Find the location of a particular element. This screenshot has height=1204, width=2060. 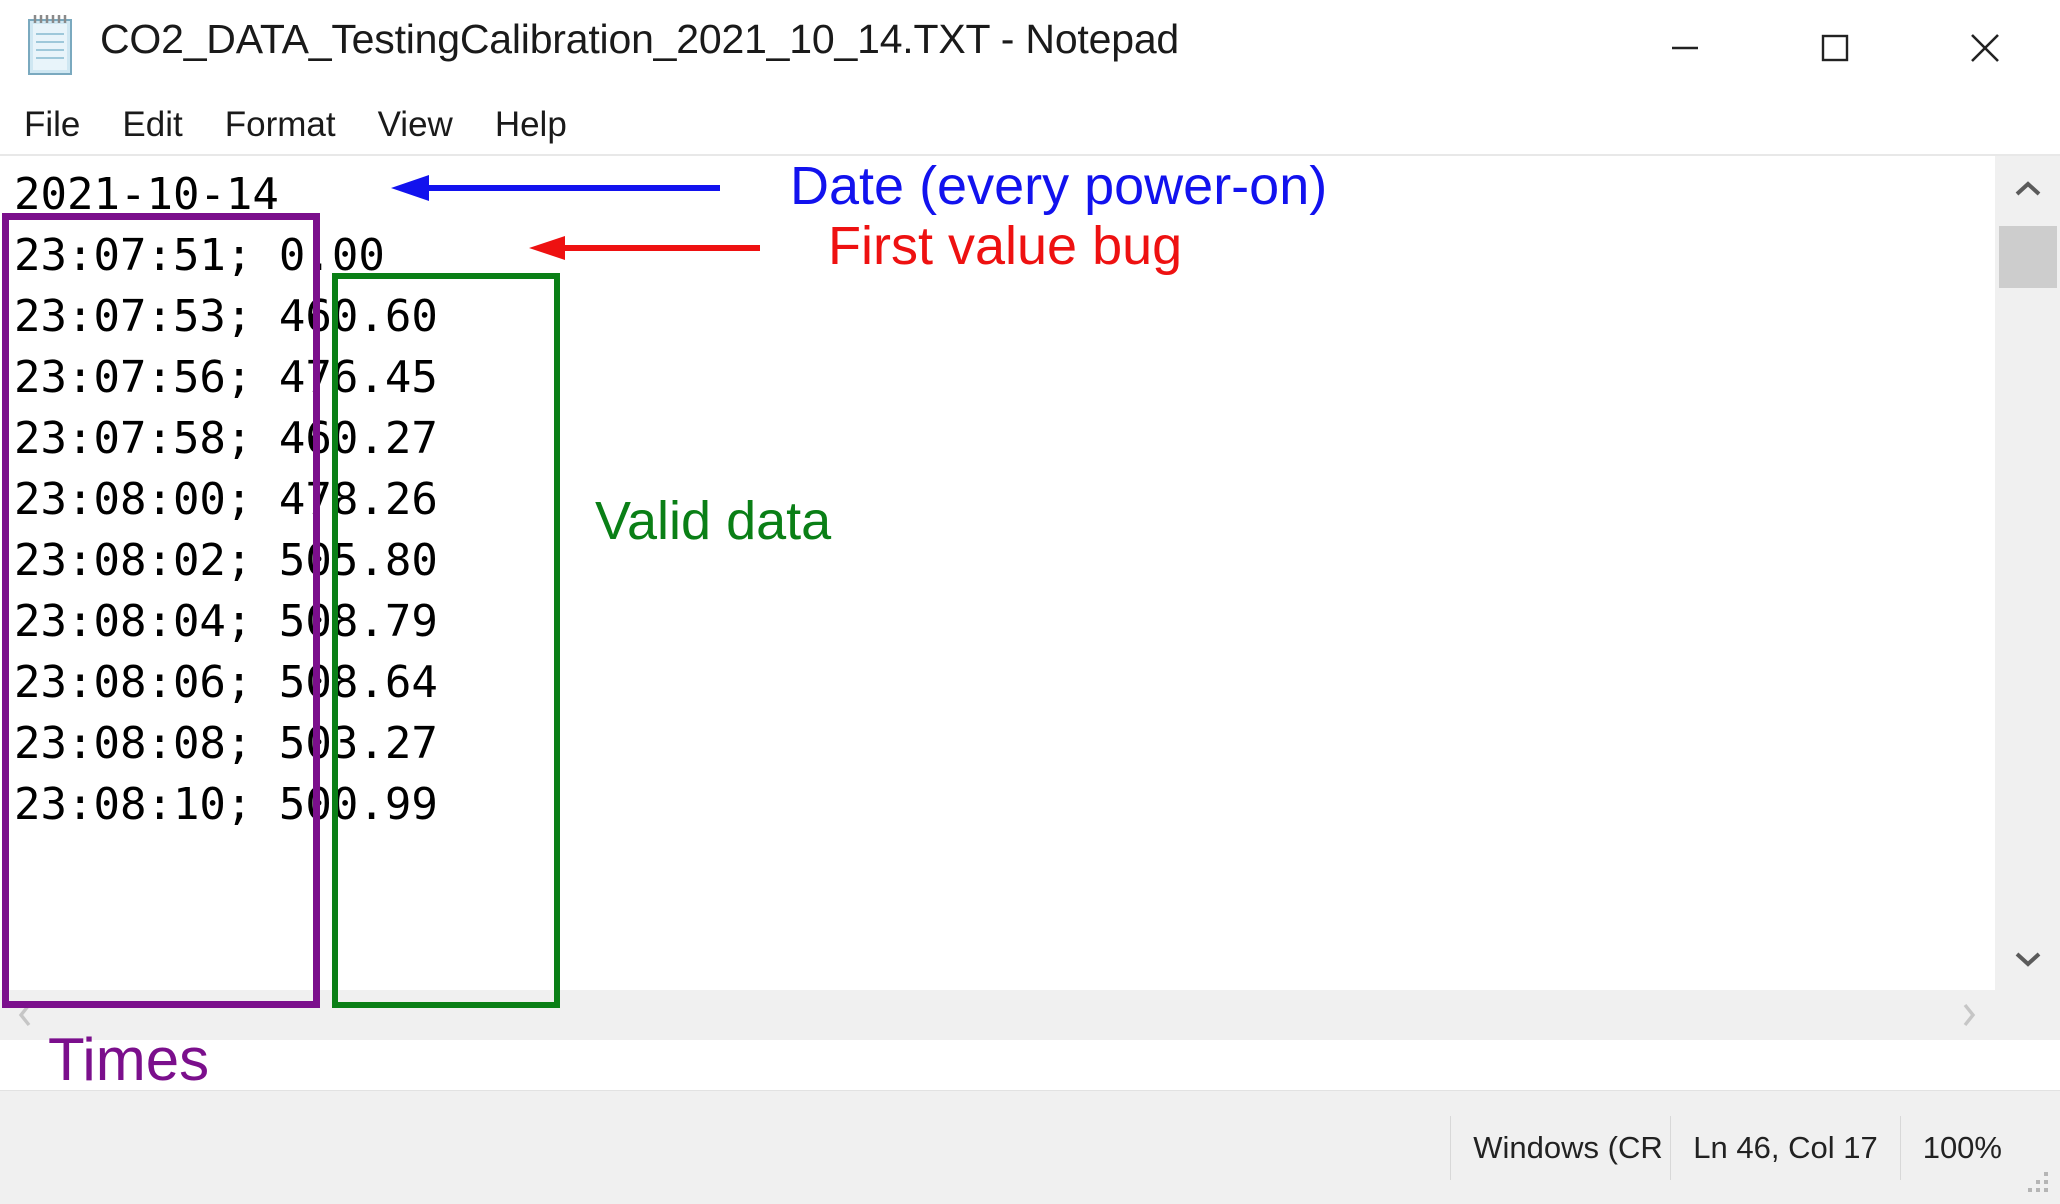

scroll-right-button is located at coordinates (1969, 1015).